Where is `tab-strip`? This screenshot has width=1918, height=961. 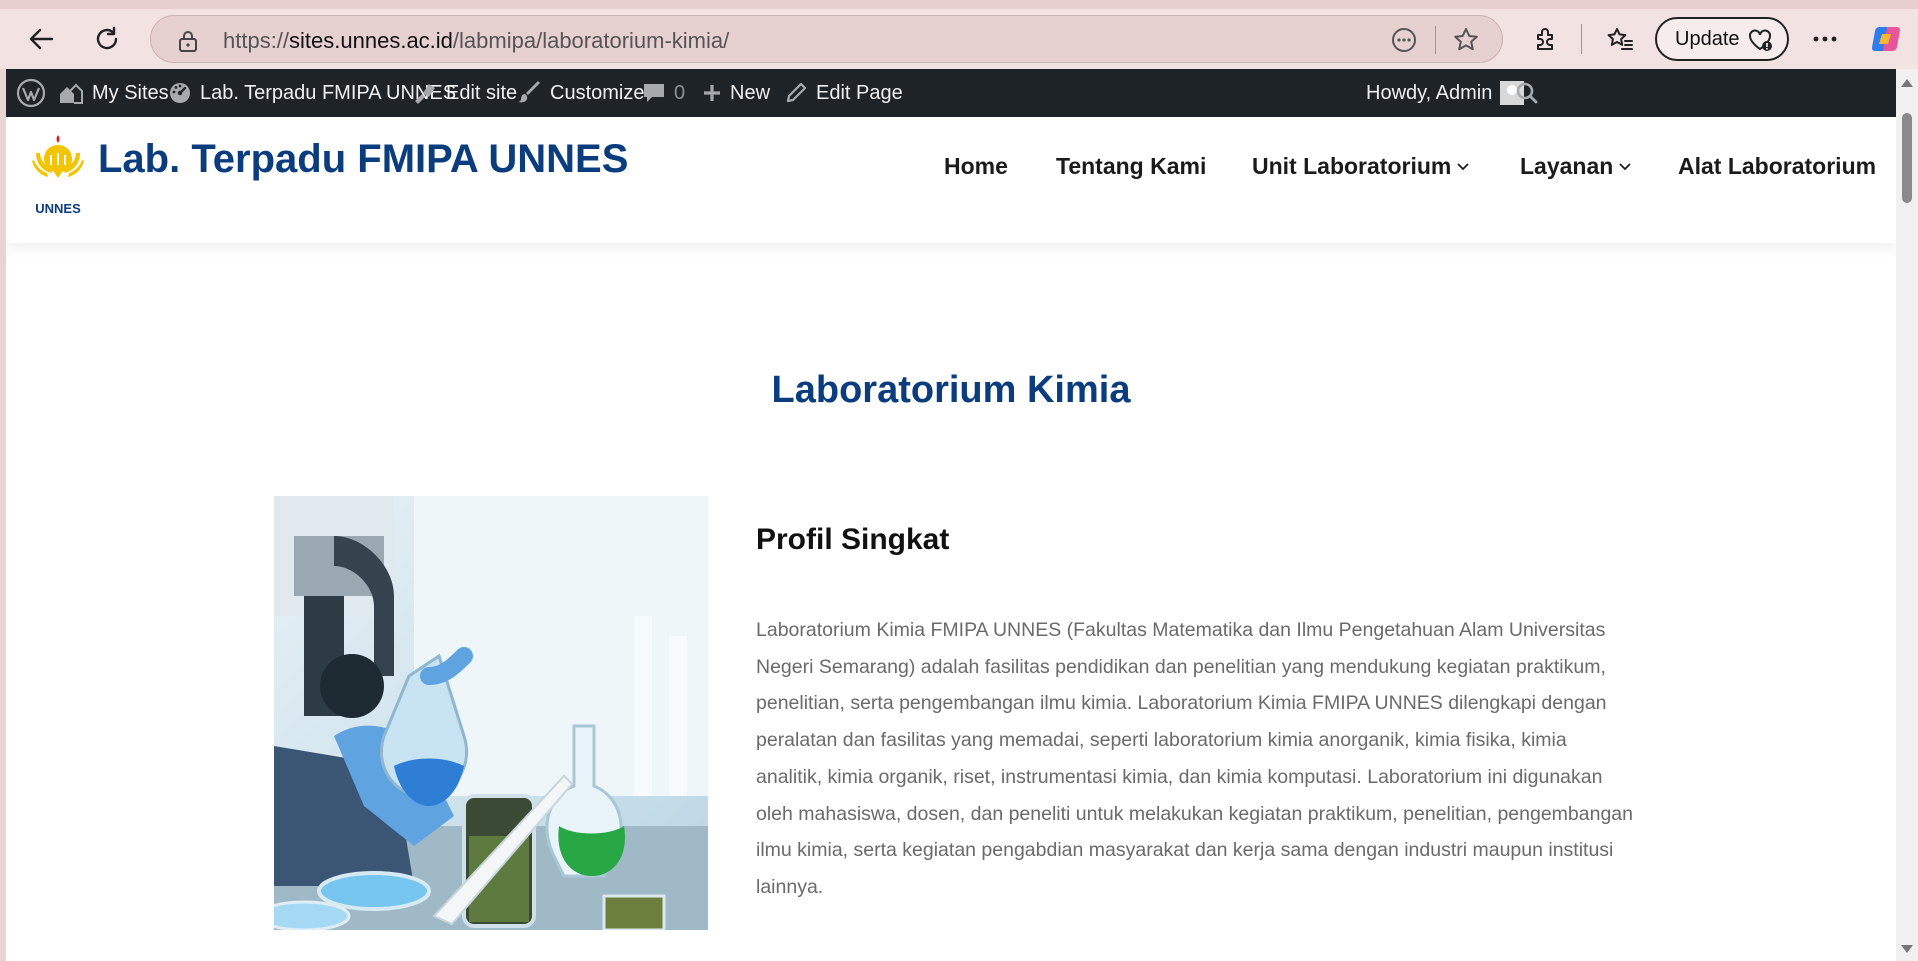 tab-strip is located at coordinates (959, 4).